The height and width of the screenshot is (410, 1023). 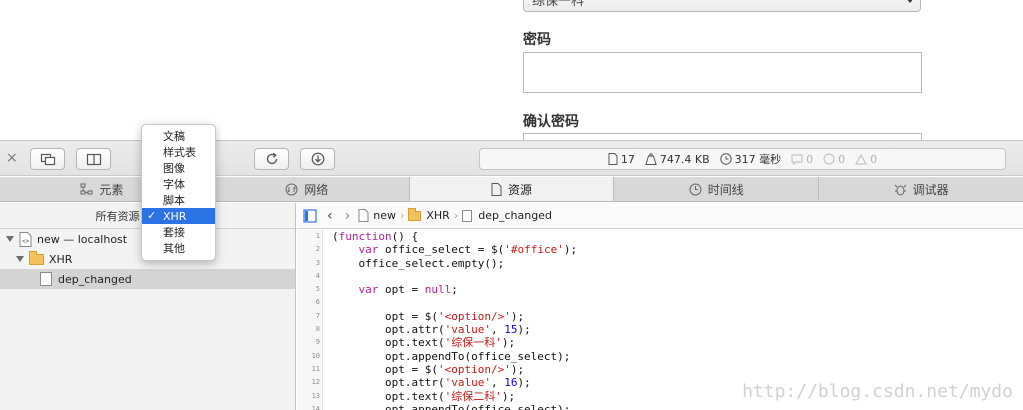 I want to click on line-number: 7, so click(x=317, y=315).